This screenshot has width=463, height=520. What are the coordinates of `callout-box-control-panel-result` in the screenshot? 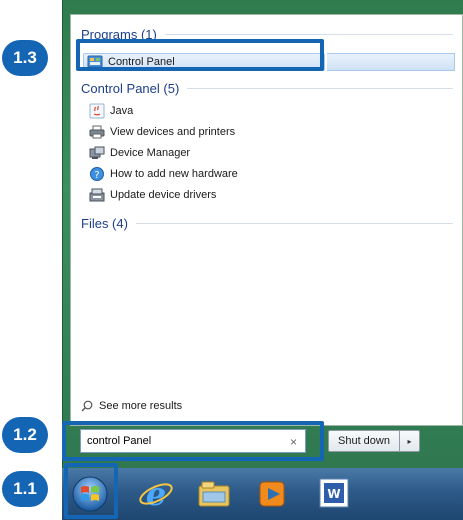 It's located at (200, 55).